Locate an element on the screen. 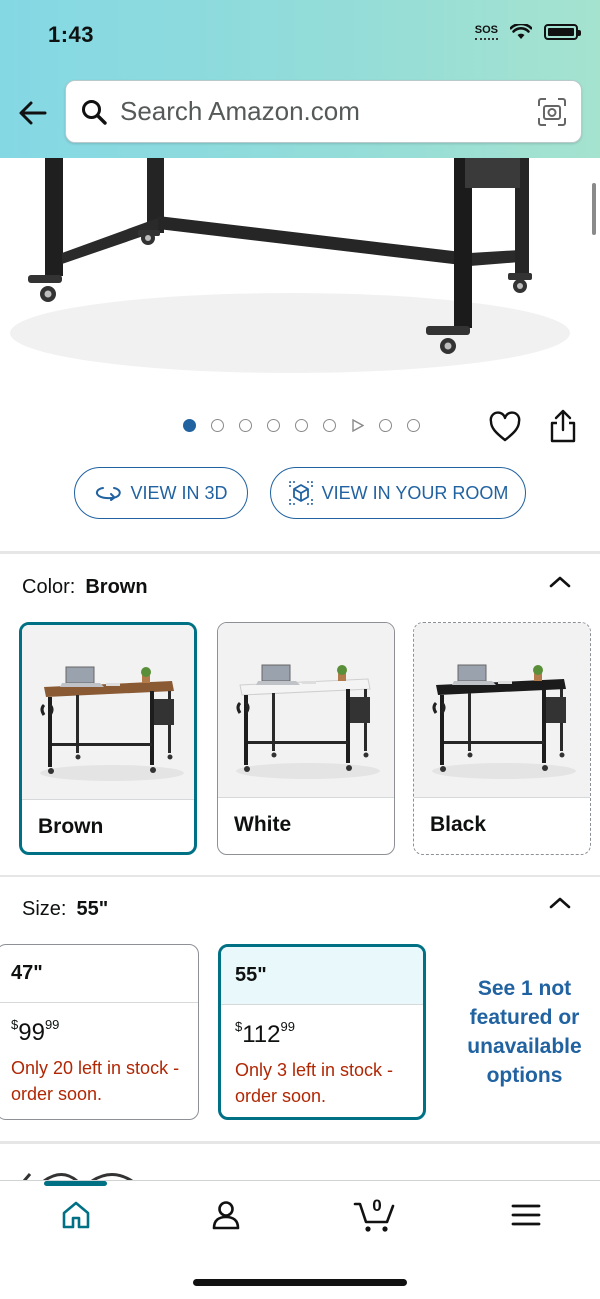 Image resolution: width=600 pixels, height=1299 pixels. color-label-text: Color: is located at coordinates (49, 587).